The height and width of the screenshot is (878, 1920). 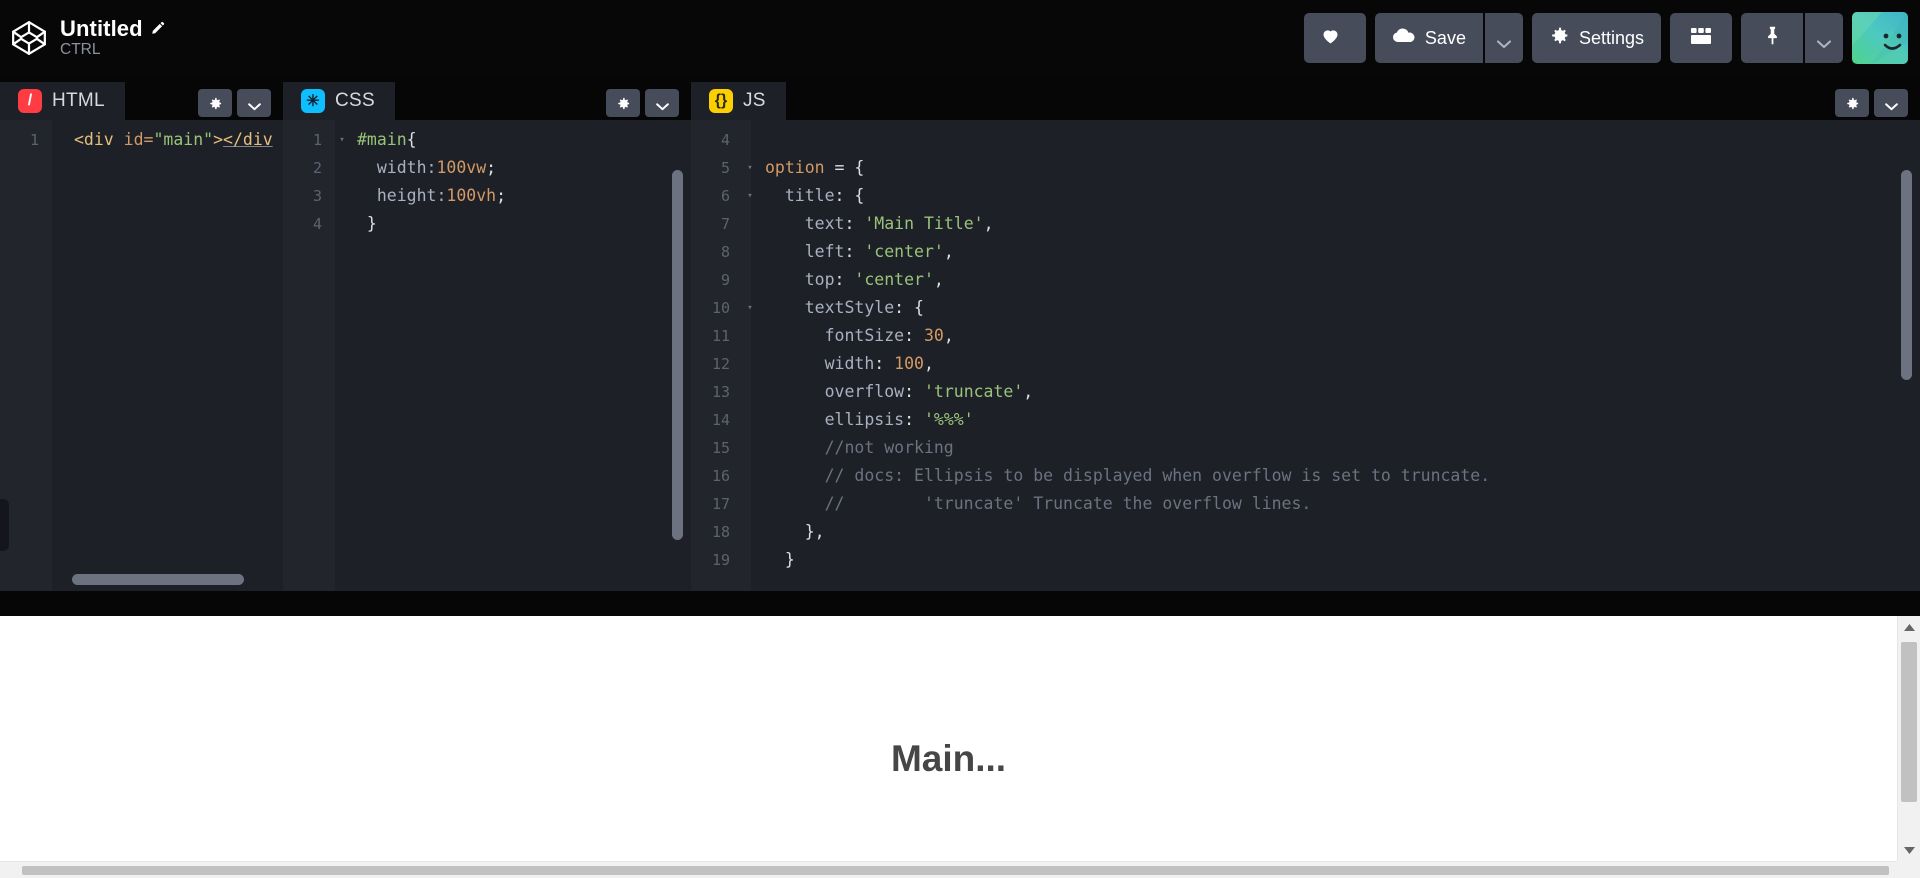 I want to click on html-hscrollbar, so click(x=158, y=579).